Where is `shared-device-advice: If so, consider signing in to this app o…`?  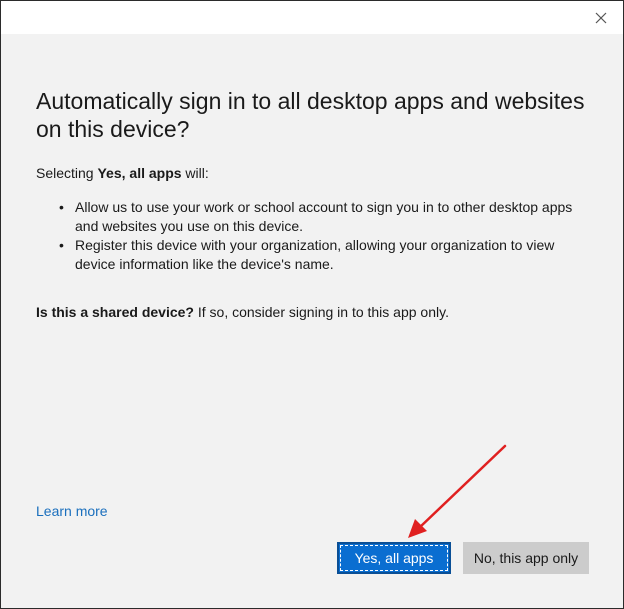 shared-device-advice: If so, consider signing in to this app o… is located at coordinates (321, 312).